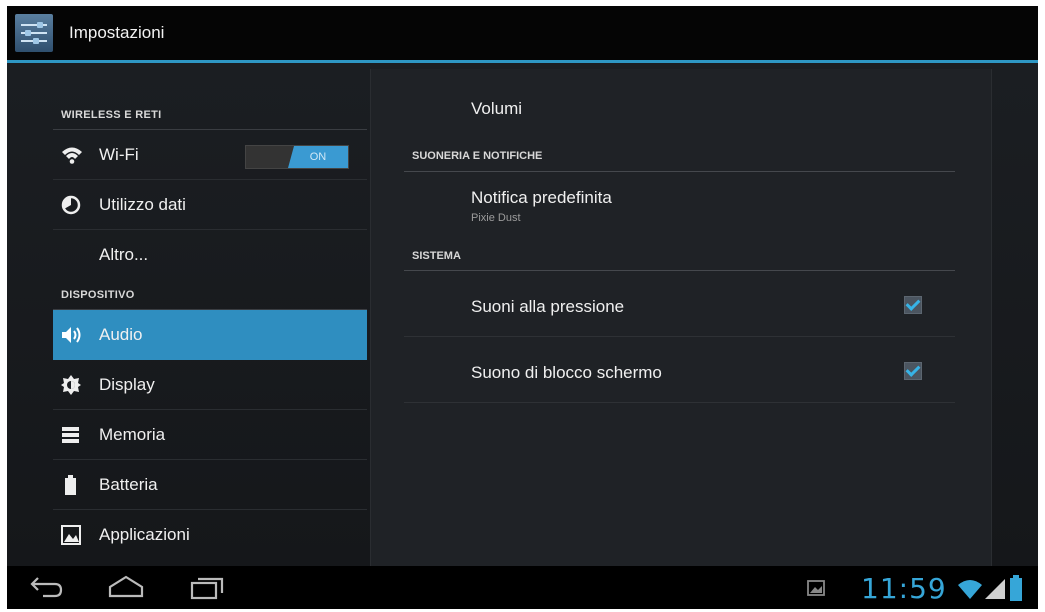 The height and width of the screenshot is (612, 1045). Describe the element at coordinates (477, 156) in the screenshot. I see `section-header-ringtone: SUONERIA E NOTIFICHE` at that location.